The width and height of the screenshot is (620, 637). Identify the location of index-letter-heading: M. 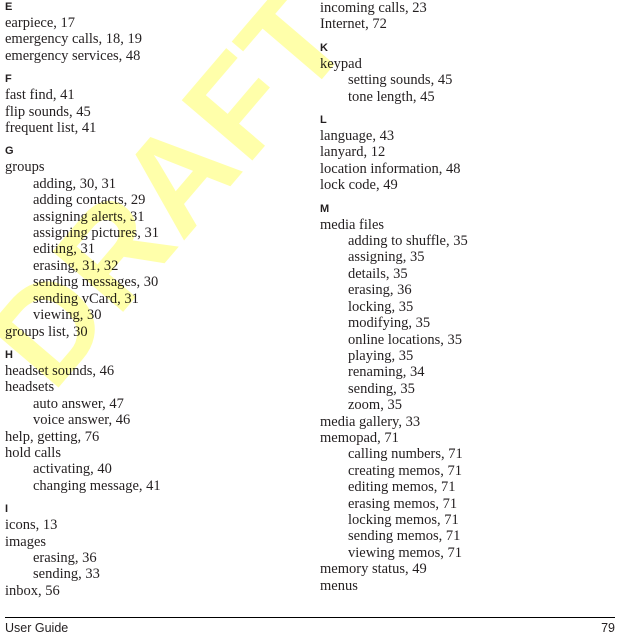
(325, 208).